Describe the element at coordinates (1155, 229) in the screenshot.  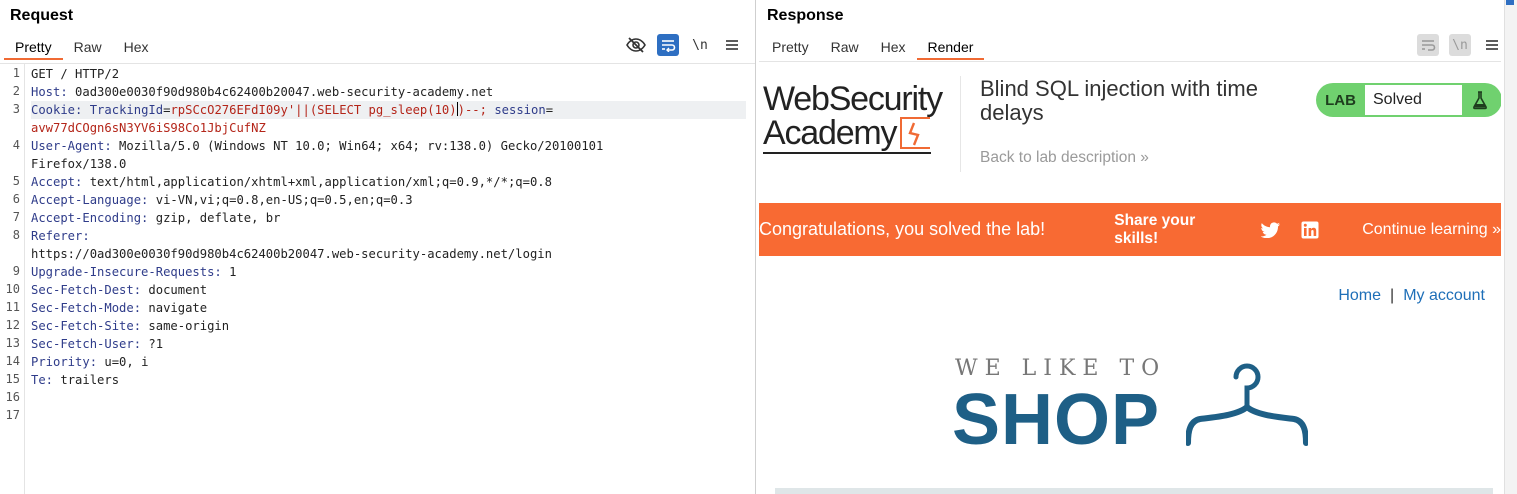
I see `share-text: Share your skills!` at that location.